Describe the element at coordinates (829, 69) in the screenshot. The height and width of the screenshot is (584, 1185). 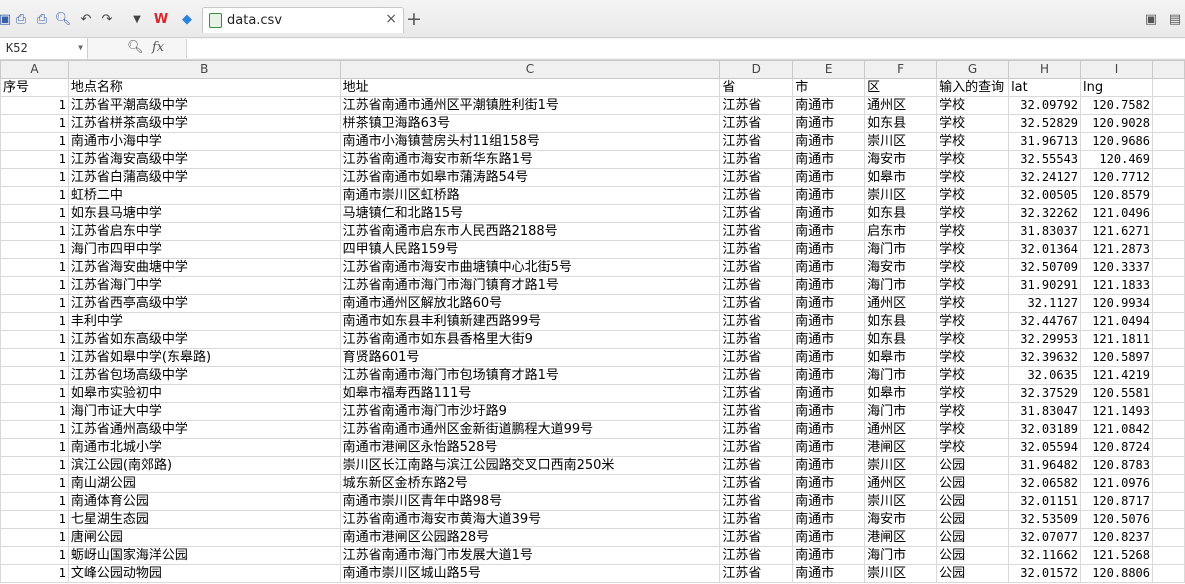
I see `column-header-e: E` at that location.